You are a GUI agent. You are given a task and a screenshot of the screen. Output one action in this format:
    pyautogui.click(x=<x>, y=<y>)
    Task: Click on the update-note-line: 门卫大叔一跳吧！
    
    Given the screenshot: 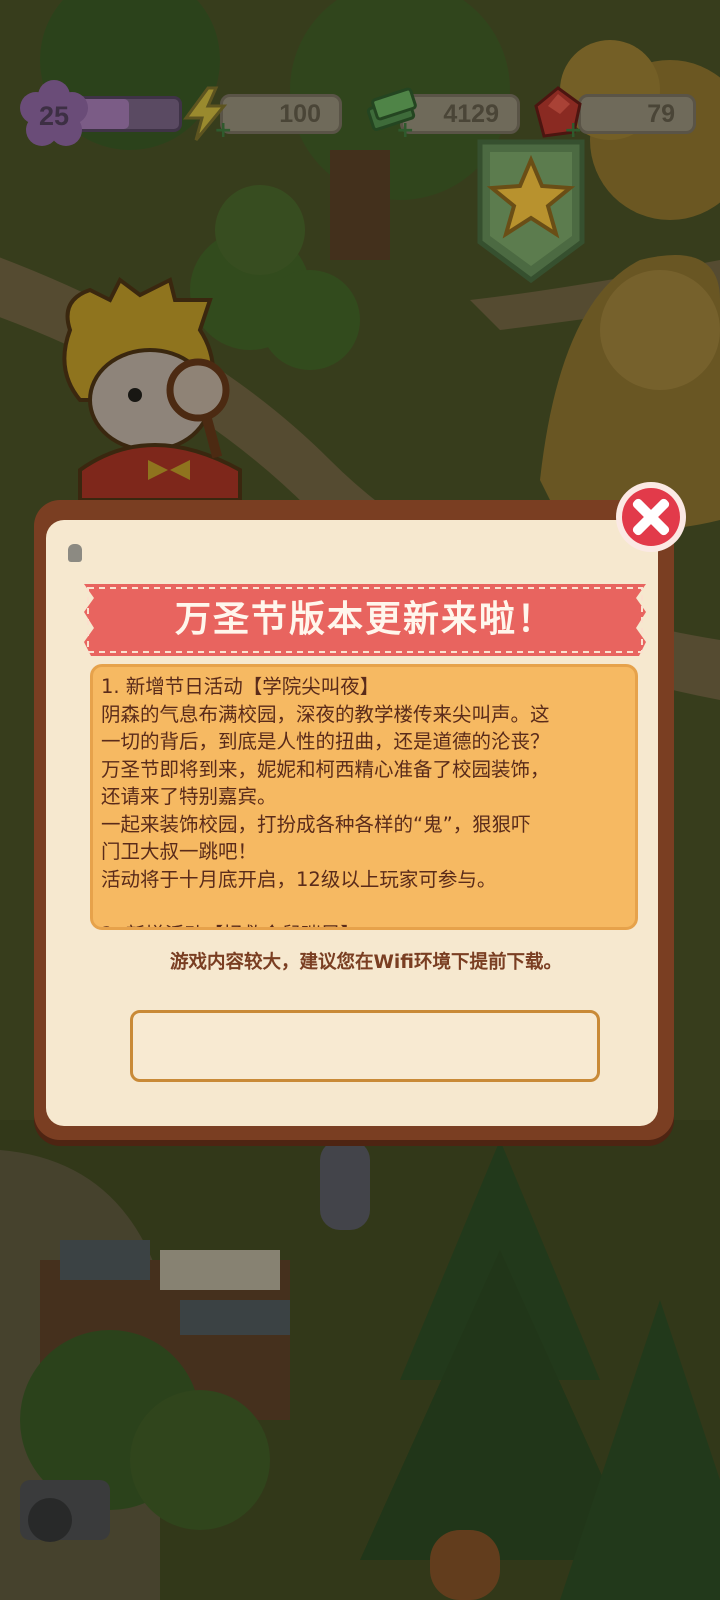 What is the action you would take?
    pyautogui.click(x=179, y=851)
    